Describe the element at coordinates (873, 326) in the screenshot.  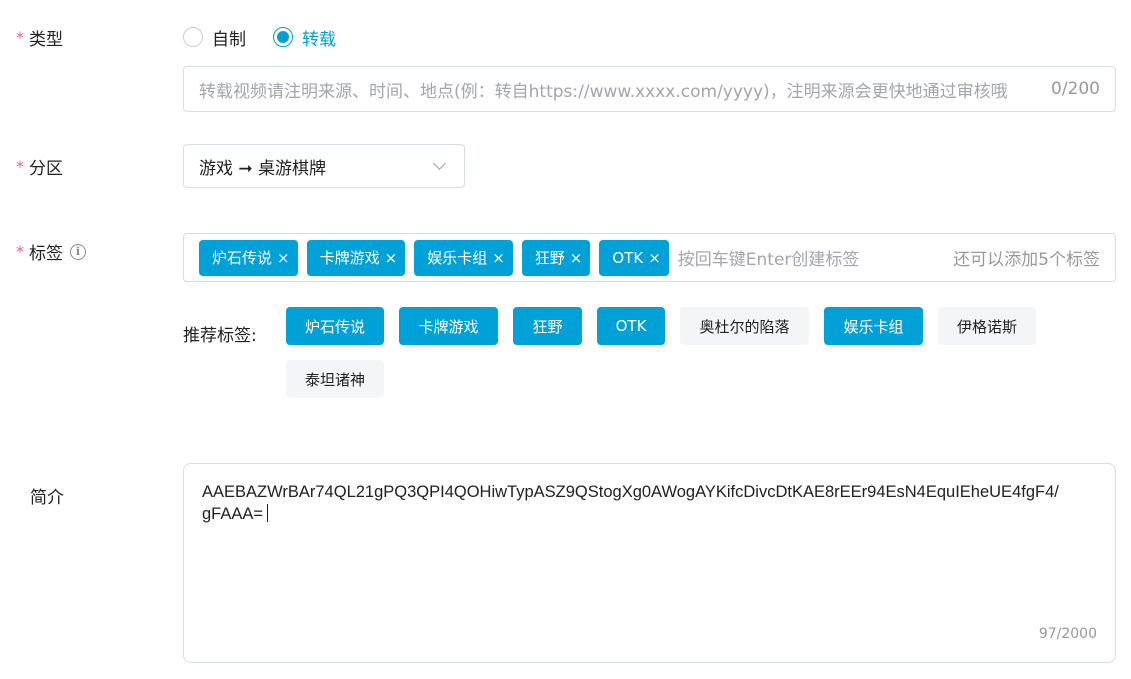
I see `recommended-tag: 娱乐卡组` at that location.